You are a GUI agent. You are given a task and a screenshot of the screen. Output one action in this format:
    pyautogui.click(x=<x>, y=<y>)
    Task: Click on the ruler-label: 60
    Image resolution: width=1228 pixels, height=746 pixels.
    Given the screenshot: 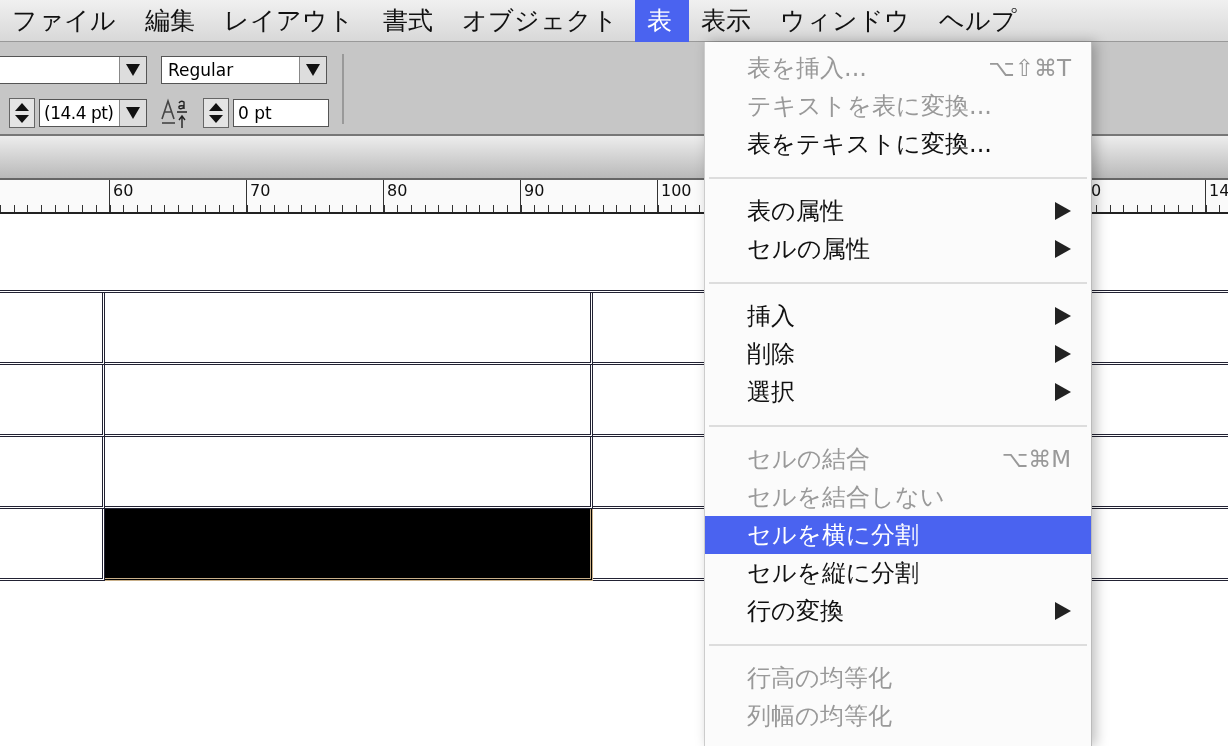 What is the action you would take?
    pyautogui.click(x=123, y=190)
    